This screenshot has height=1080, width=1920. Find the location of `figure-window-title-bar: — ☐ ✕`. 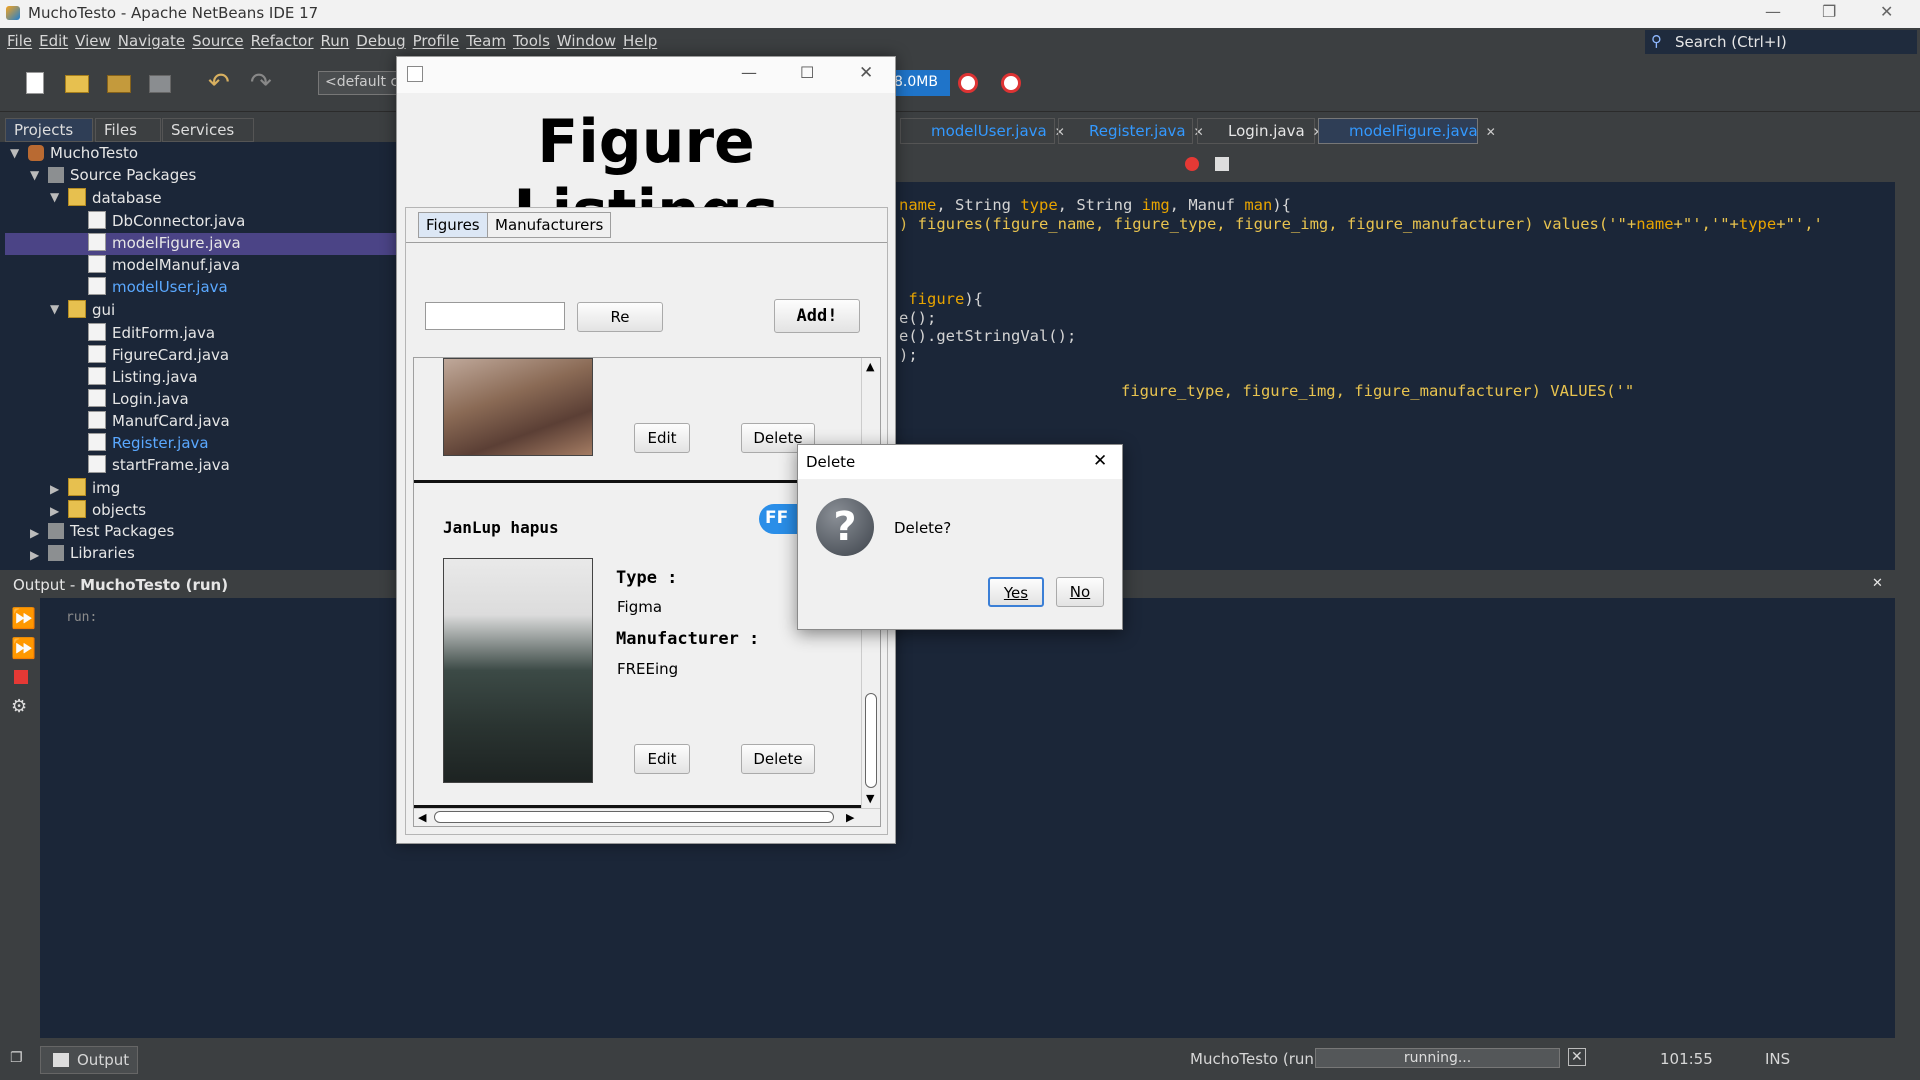

figure-window-title-bar: — ☐ ✕ is located at coordinates (646, 75).